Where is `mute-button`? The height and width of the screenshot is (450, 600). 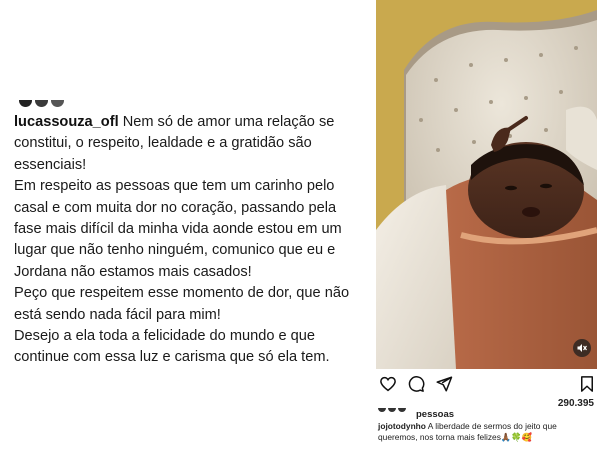
mute-button is located at coordinates (582, 348).